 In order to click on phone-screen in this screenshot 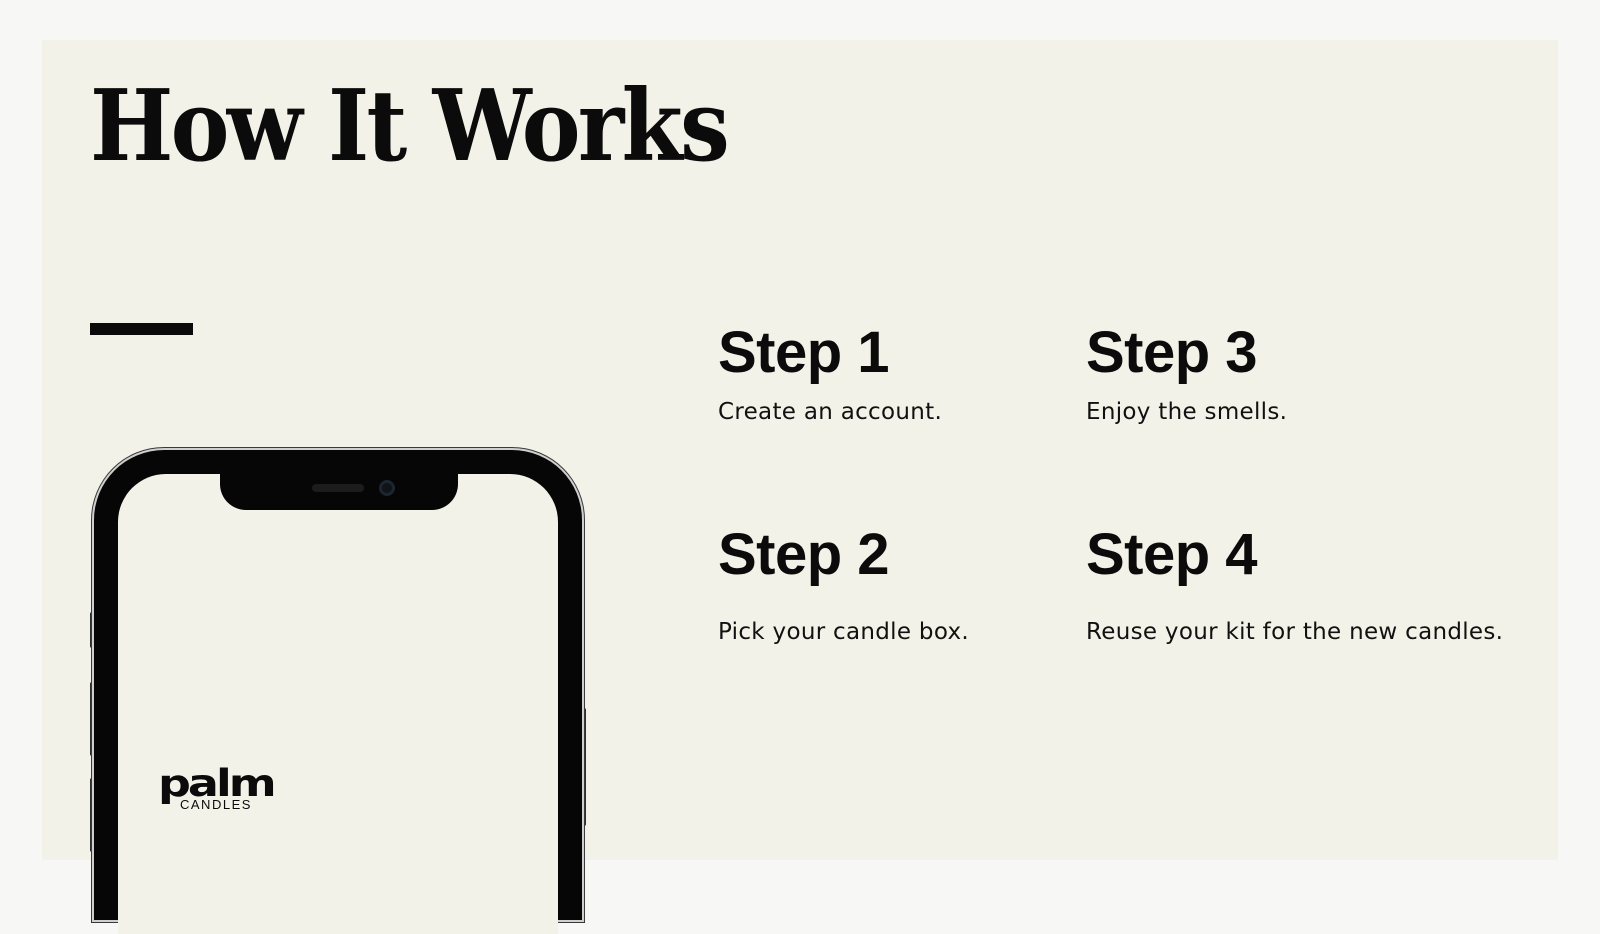, I will do `click(338, 704)`.